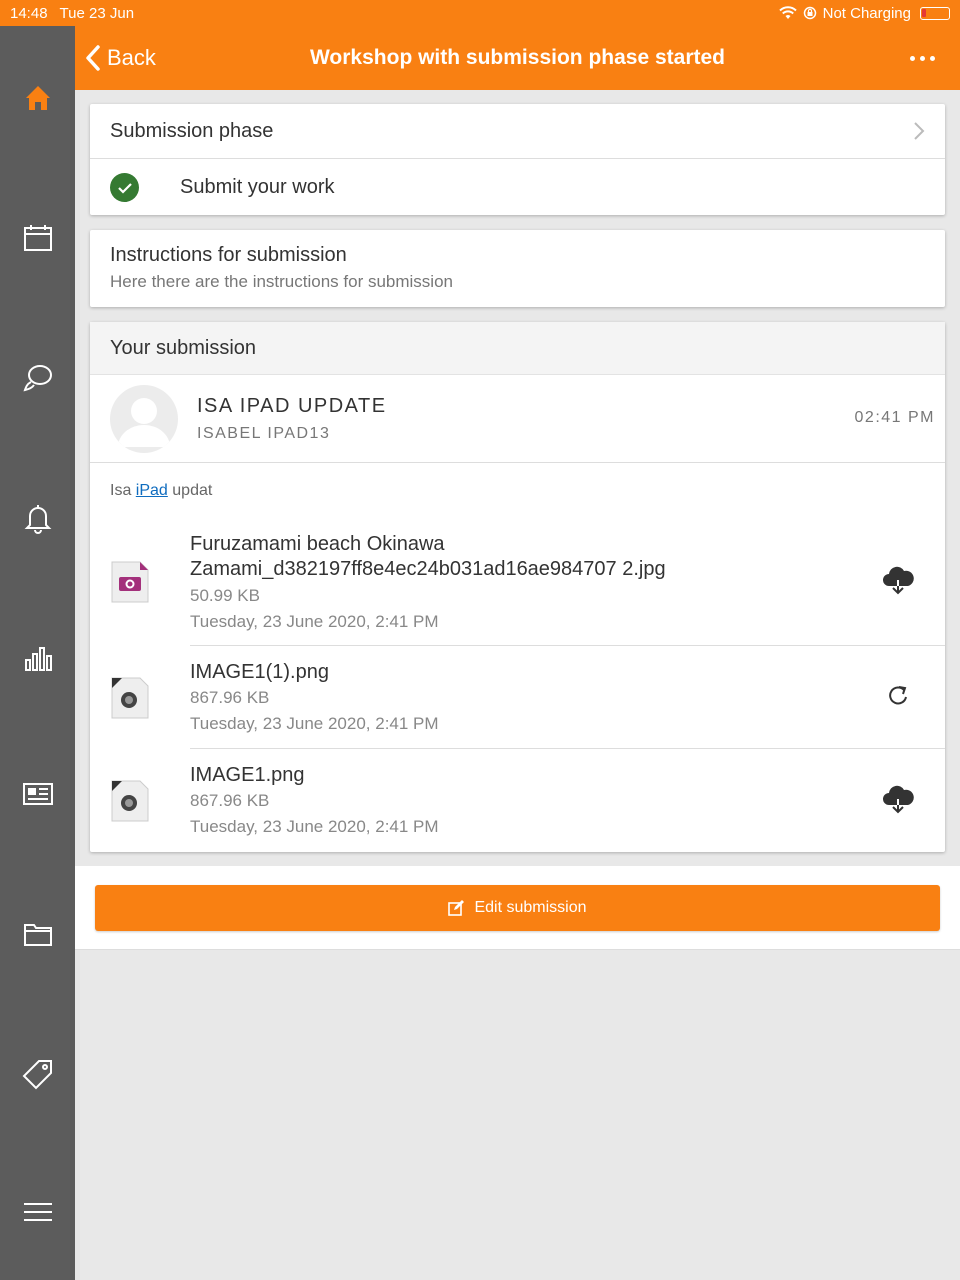 The image size is (960, 1280). Describe the element at coordinates (517, 348) in the screenshot. I see `submission-header: Your submission` at that location.